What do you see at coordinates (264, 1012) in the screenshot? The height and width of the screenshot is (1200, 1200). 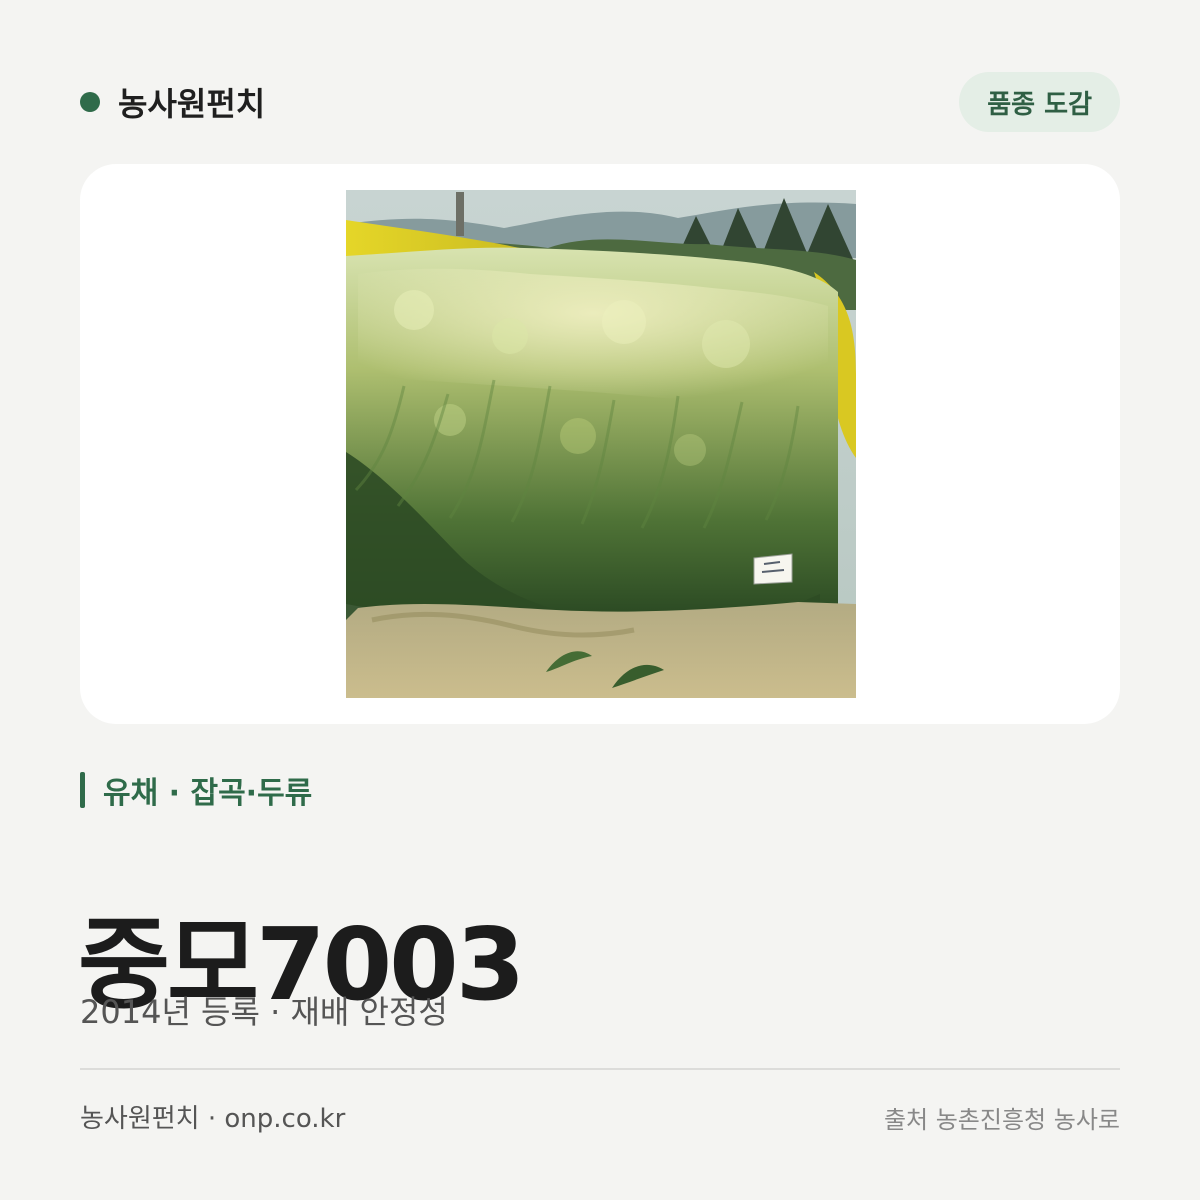 I see `variety-summary: 2014년 등록 · 재배 안정성` at bounding box center [264, 1012].